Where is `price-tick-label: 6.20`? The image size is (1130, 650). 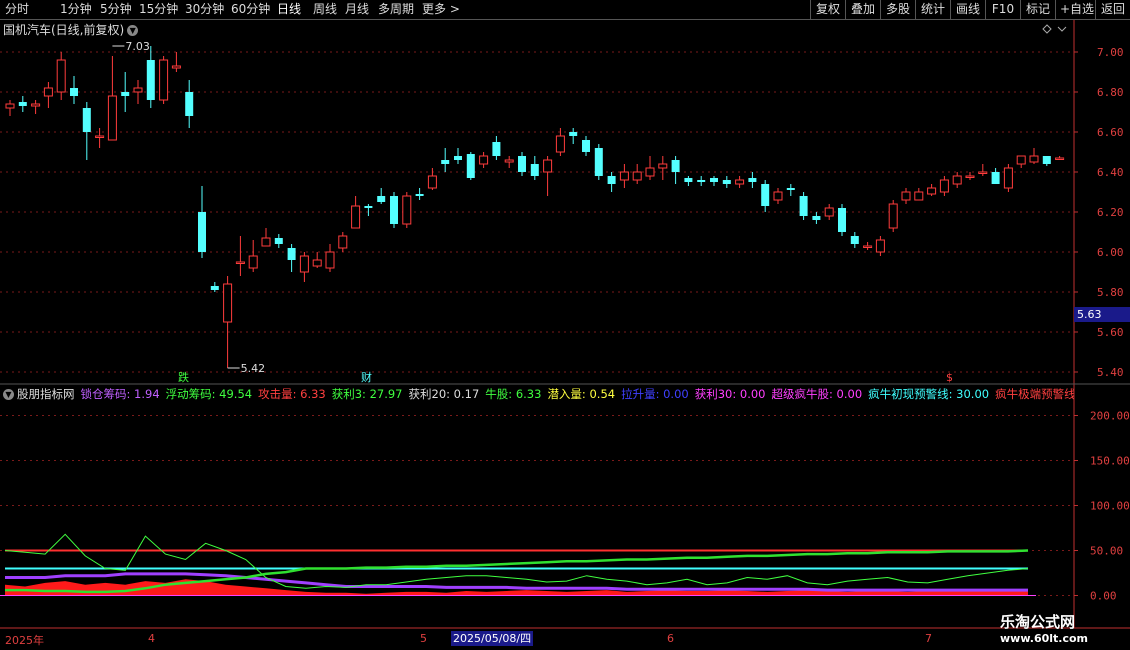 price-tick-label: 6.20 is located at coordinates (1110, 212).